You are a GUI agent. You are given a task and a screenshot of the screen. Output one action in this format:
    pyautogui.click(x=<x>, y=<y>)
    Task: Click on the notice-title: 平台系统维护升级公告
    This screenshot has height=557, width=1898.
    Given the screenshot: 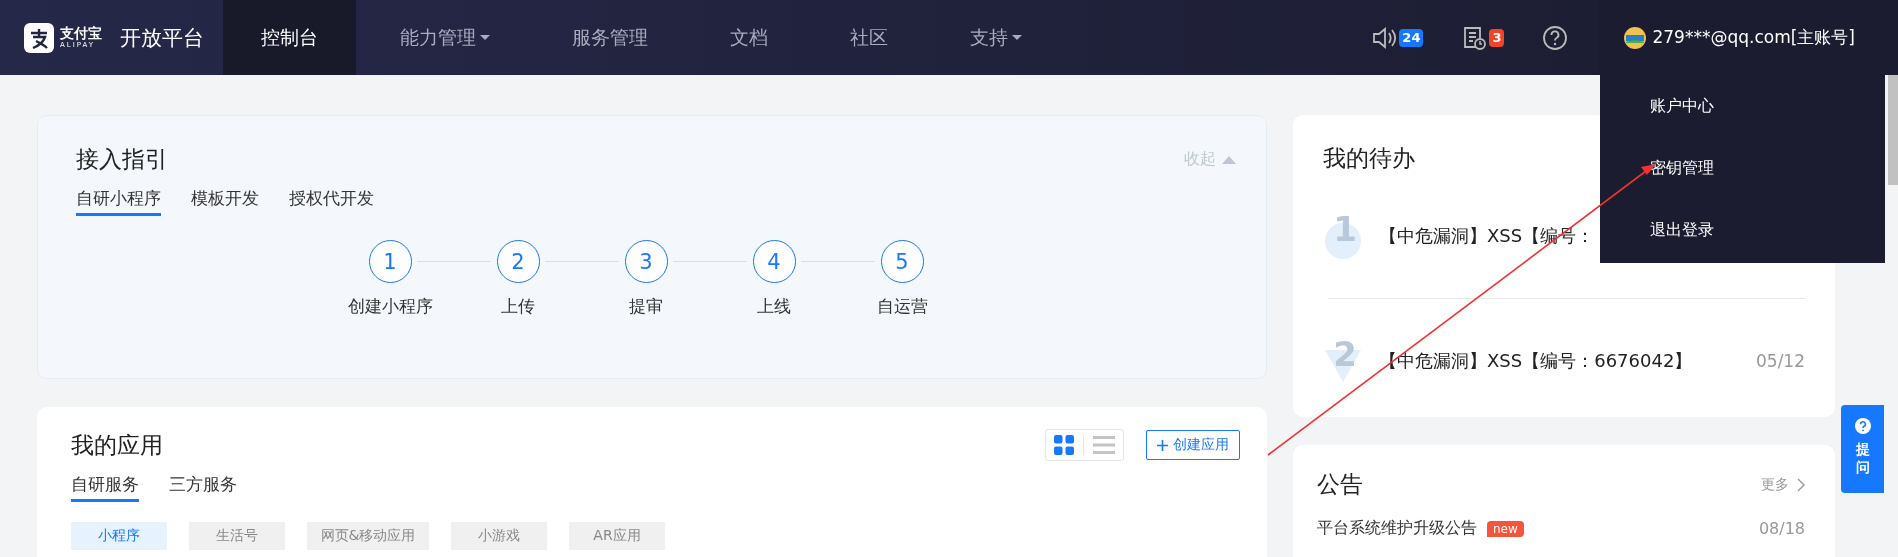 What is the action you would take?
    pyautogui.click(x=1397, y=528)
    